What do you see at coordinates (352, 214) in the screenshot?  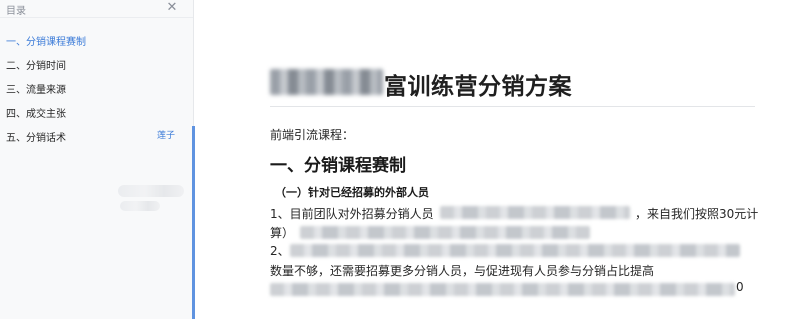 I see `paragraph-line: 1、目前团队对外招募分销人员` at bounding box center [352, 214].